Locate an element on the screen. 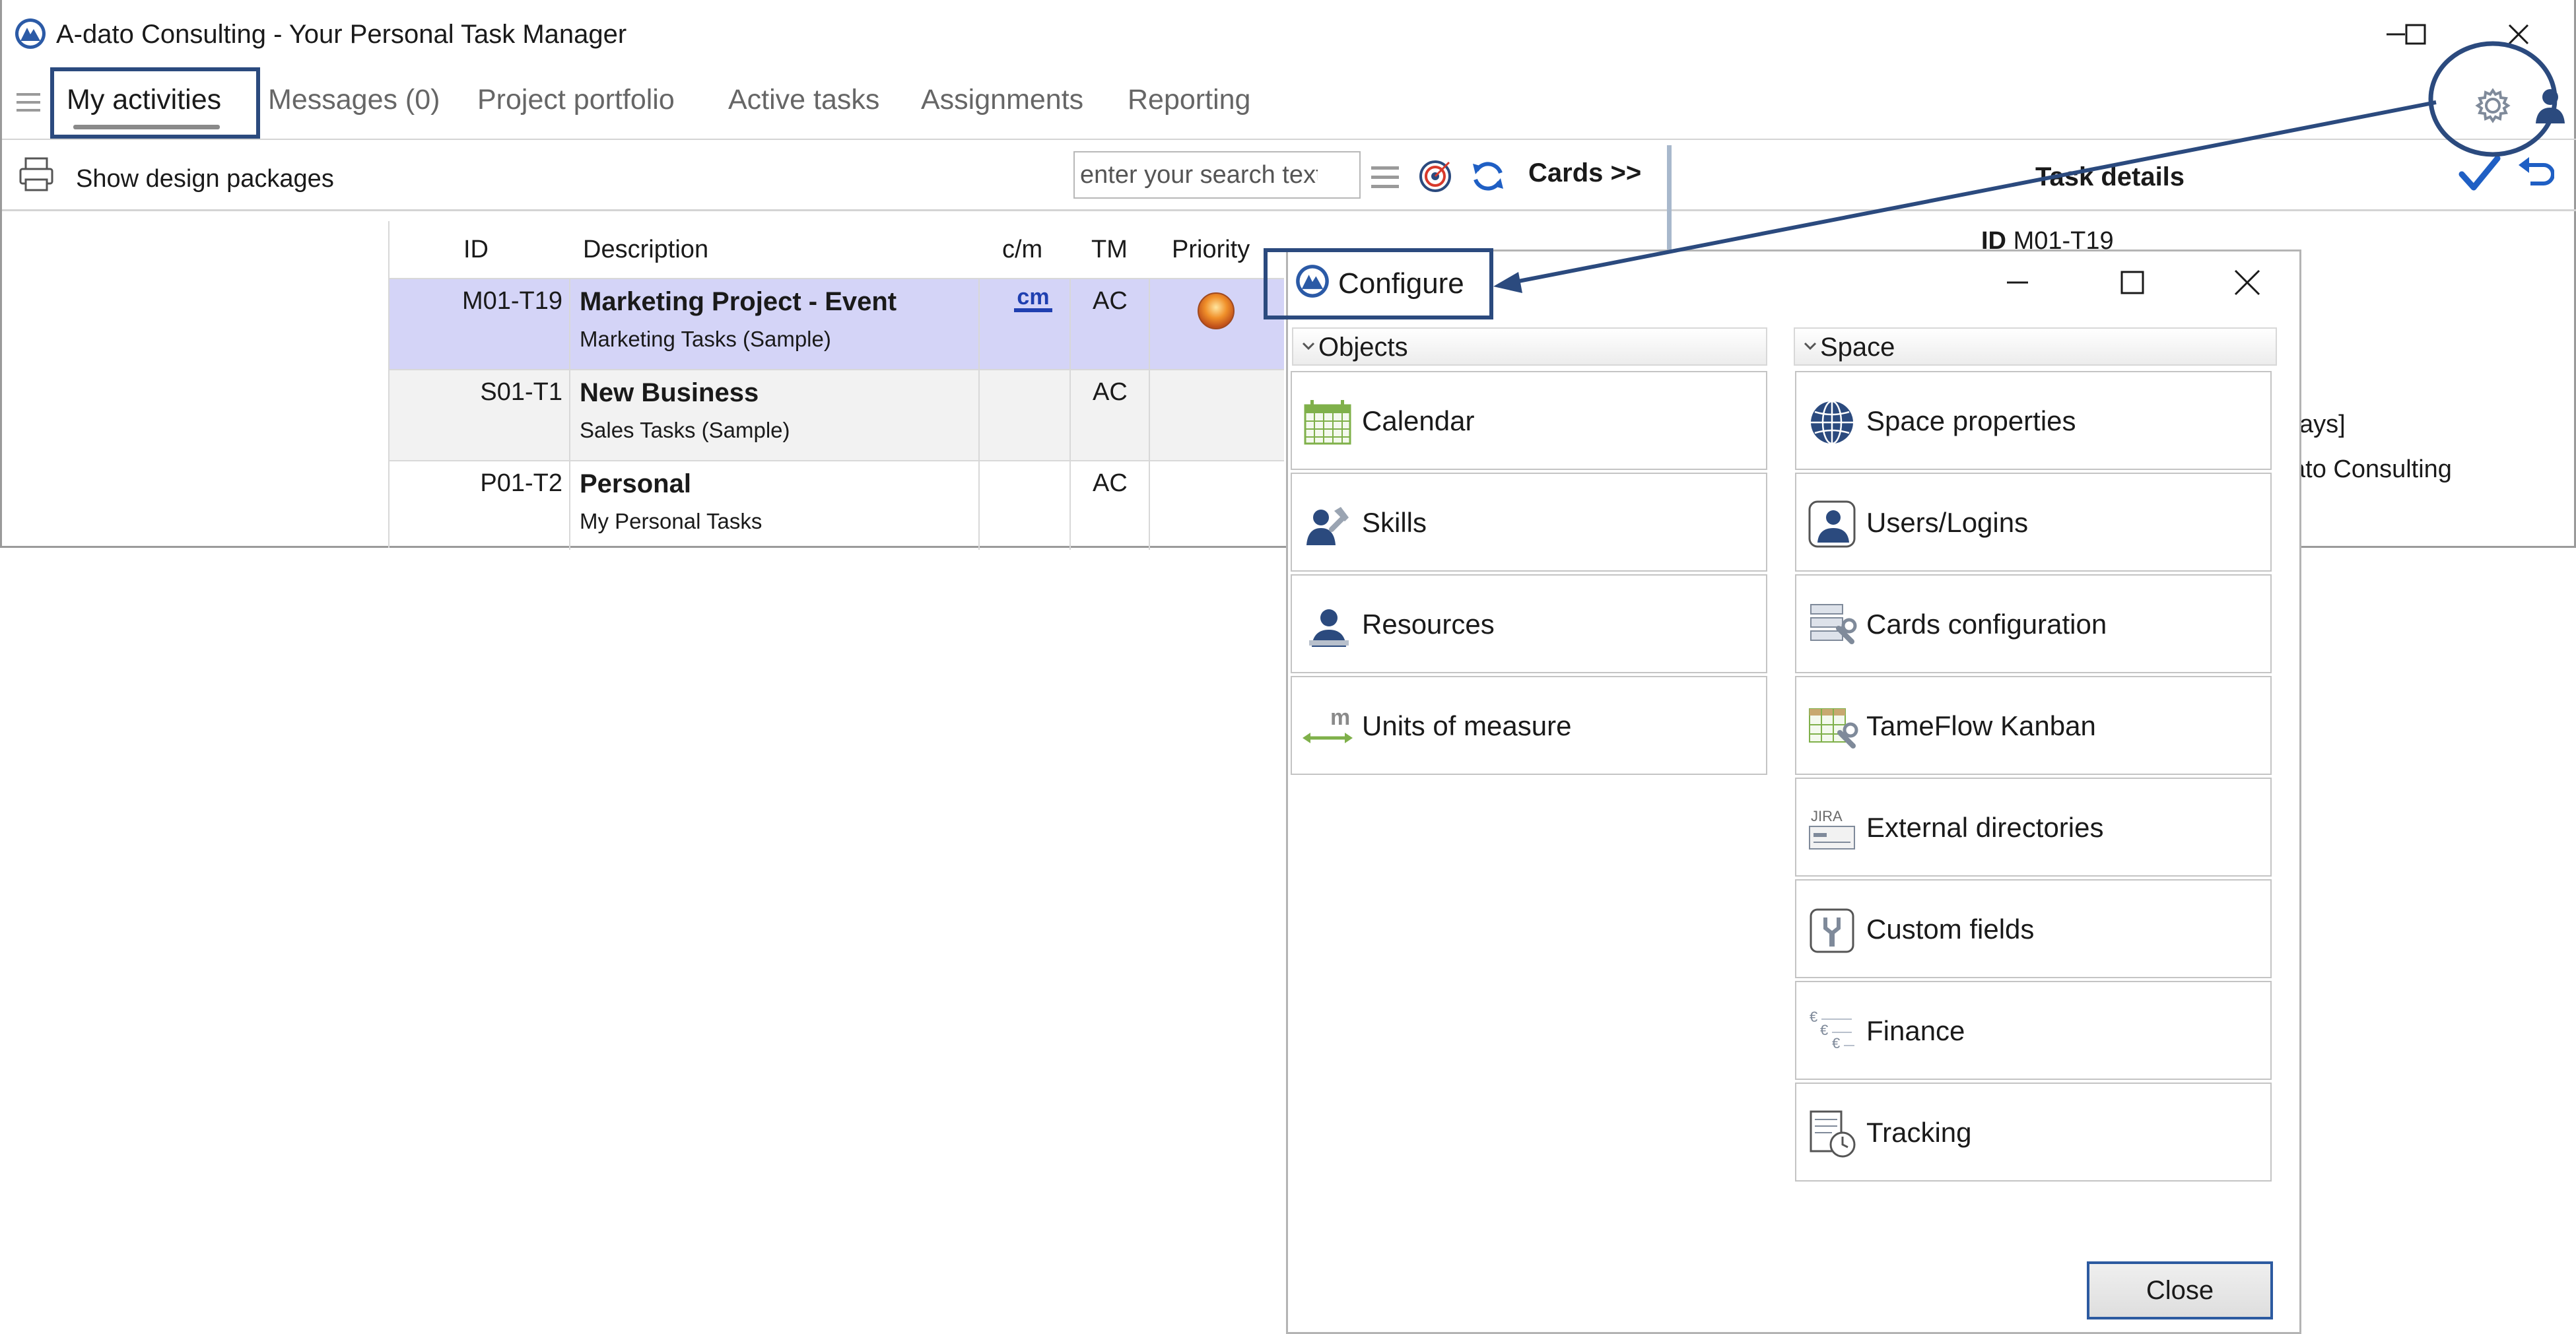  cards-configuration-label: Cards configuration is located at coordinates (1987, 625).